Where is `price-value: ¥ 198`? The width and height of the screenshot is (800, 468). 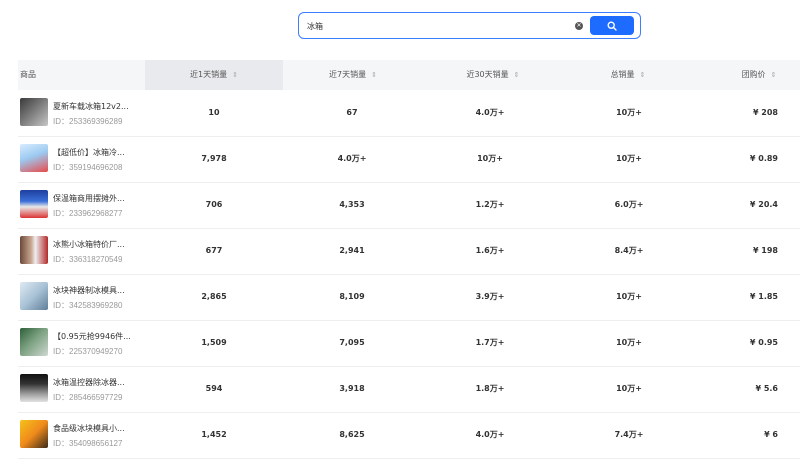
price-value: ¥ 198 is located at coordinates (765, 250).